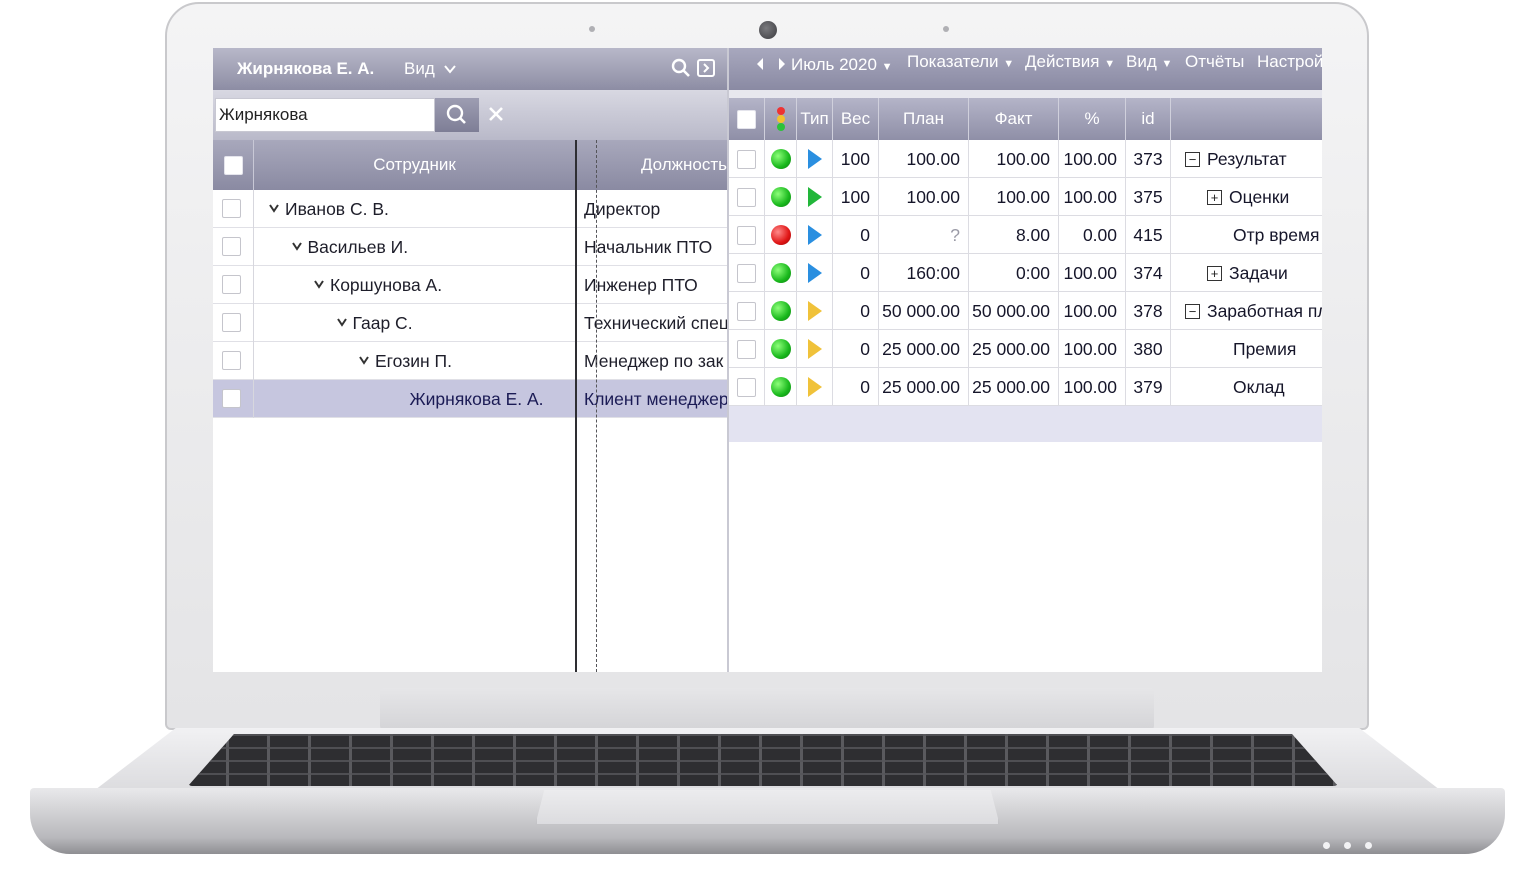 This screenshot has width=1535, height=872. Describe the element at coordinates (815, 119) in the screenshot. I see `column-header-type: Тип` at that location.